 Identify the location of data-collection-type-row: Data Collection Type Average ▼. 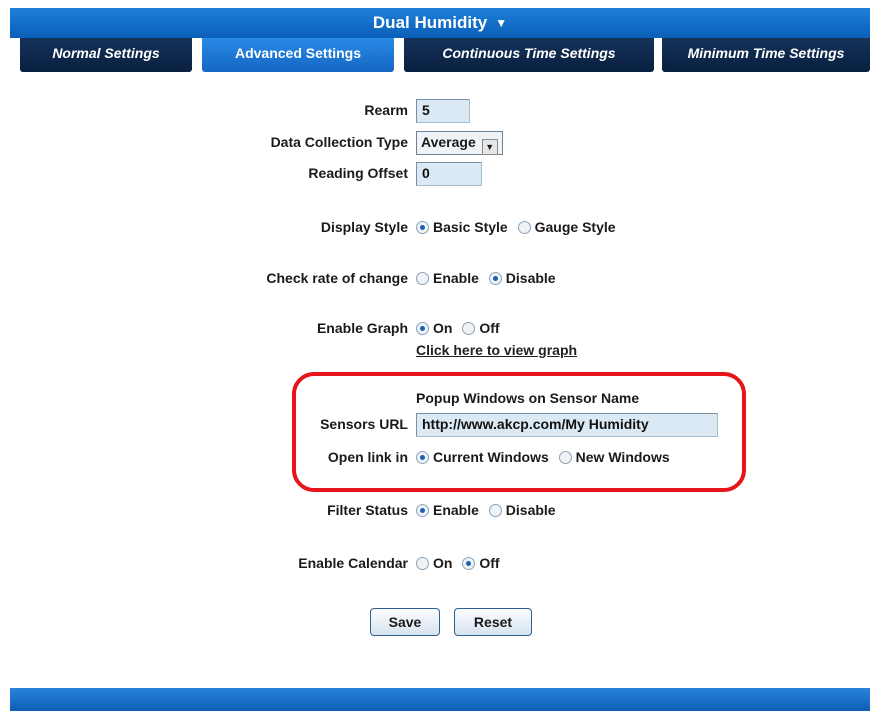
(440, 144).